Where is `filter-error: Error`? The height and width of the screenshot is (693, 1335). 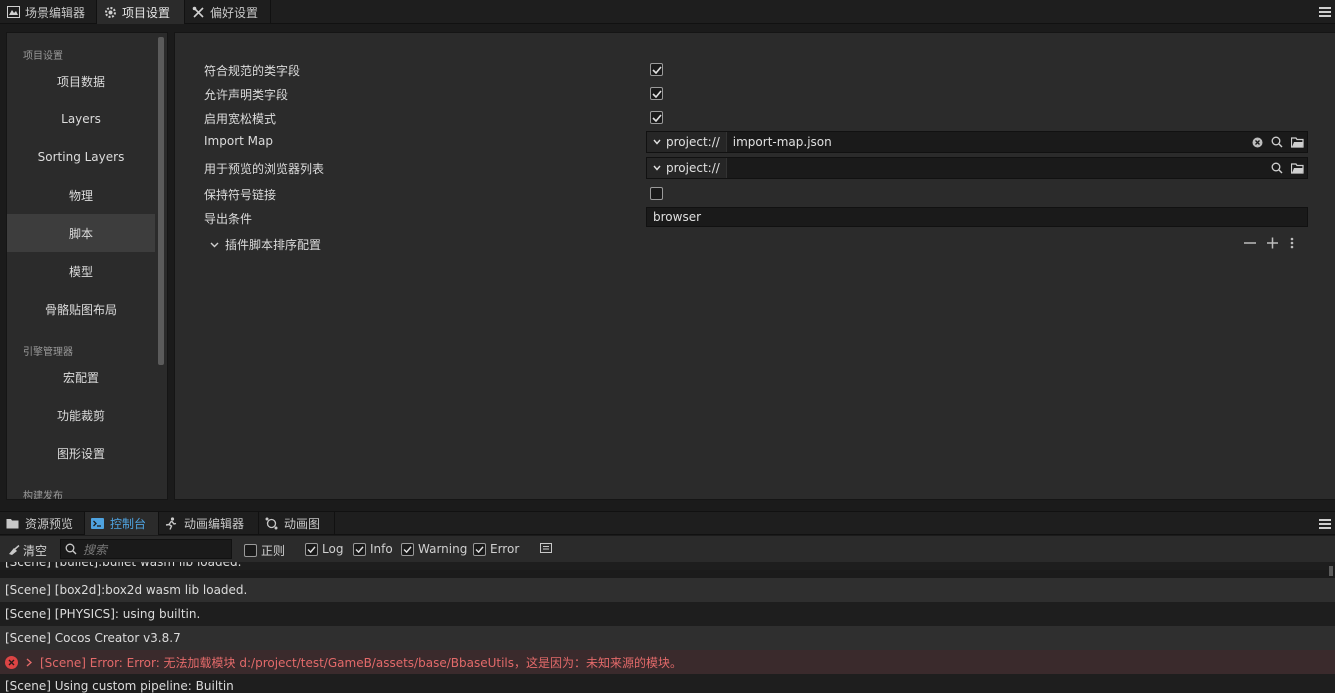
filter-error: Error is located at coordinates (496, 549).